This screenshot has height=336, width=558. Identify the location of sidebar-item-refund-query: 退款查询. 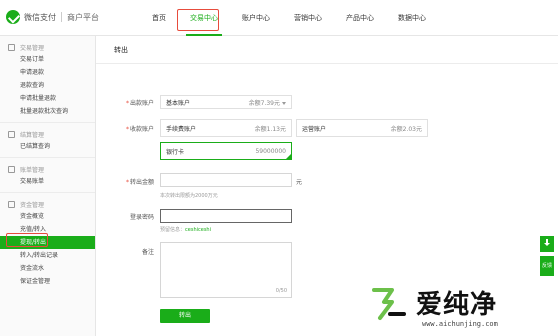
(47, 85).